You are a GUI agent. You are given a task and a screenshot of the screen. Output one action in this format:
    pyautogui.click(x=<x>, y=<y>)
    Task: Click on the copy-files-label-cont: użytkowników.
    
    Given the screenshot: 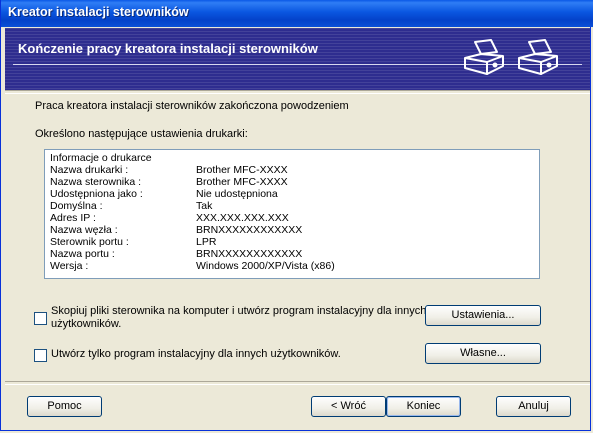 What is the action you would take?
    pyautogui.click(x=86, y=324)
    